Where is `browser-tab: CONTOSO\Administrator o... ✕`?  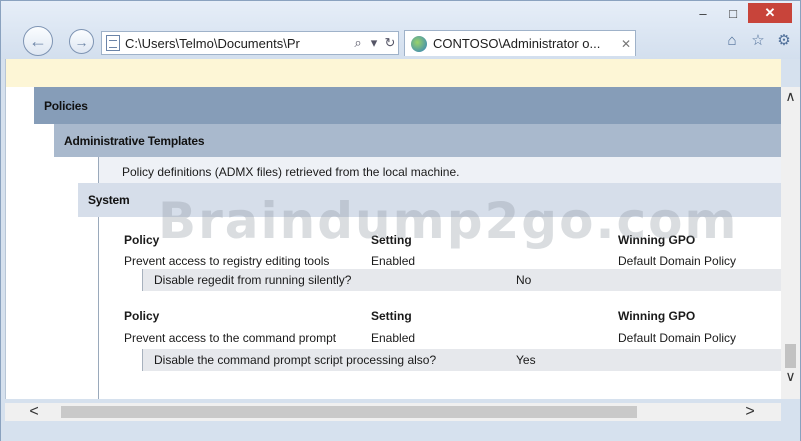
browser-tab: CONTOSO\Administrator o... ✕ is located at coordinates (520, 43).